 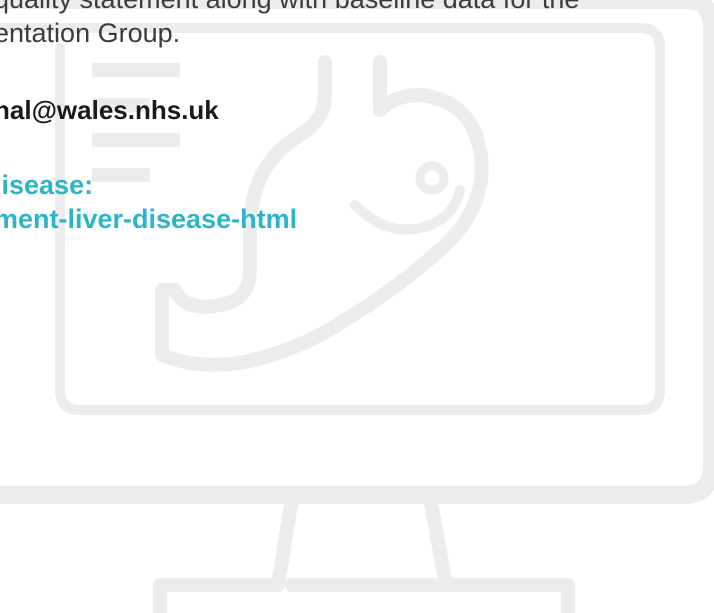 What do you see at coordinates (46, 185) in the screenshot?
I see `liver-disease-heading-link: lisease:` at bounding box center [46, 185].